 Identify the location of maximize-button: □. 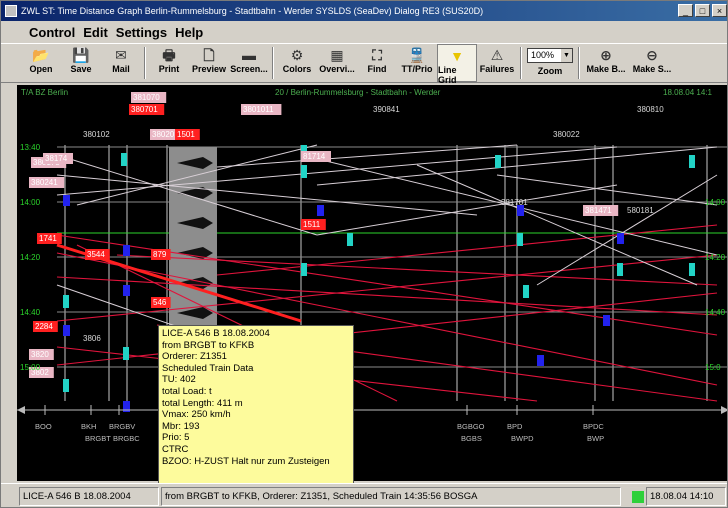
(702, 10).